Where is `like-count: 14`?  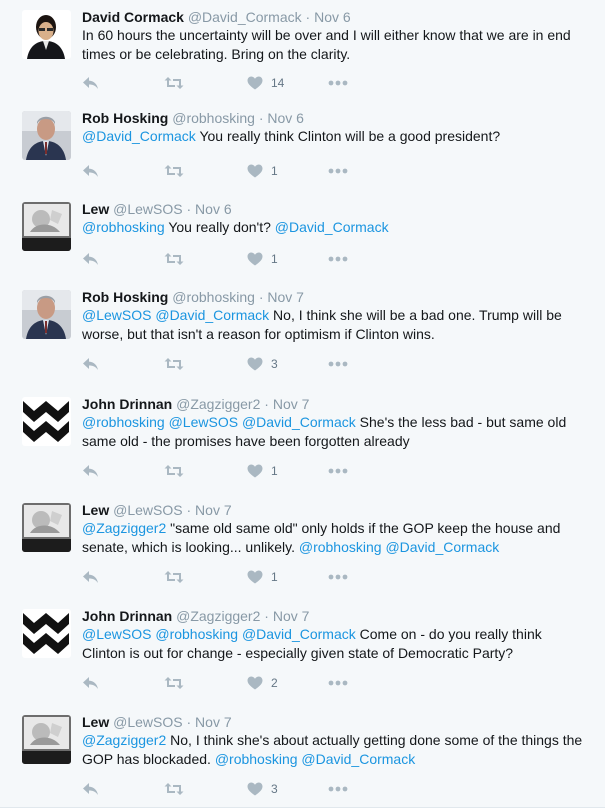 like-count: 14 is located at coordinates (278, 83).